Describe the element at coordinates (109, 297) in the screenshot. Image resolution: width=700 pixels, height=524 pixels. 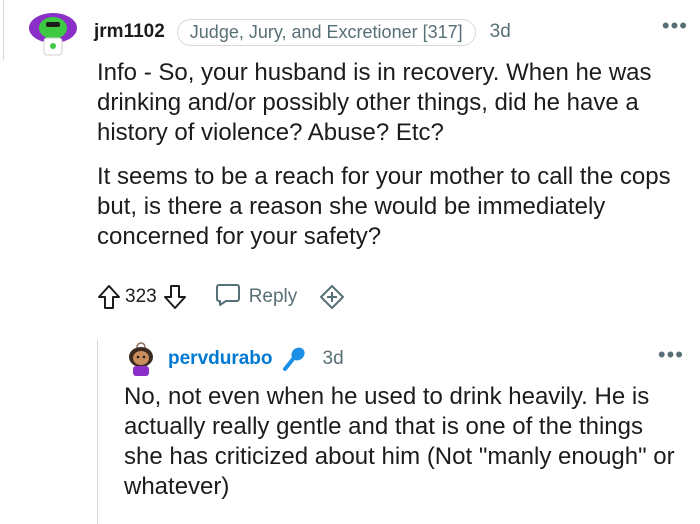
I see `upvote-icon` at that location.